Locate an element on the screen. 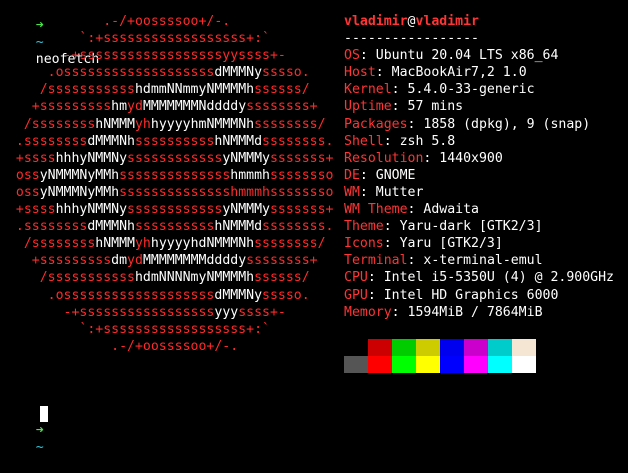  info-value: GNOME is located at coordinates (395, 175).